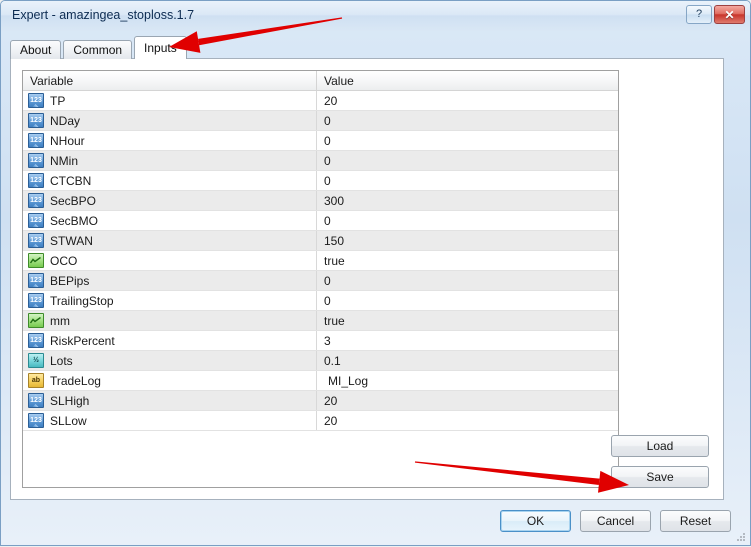  Describe the element at coordinates (70, 280) in the screenshot. I see `variable-name: BEPips` at that location.